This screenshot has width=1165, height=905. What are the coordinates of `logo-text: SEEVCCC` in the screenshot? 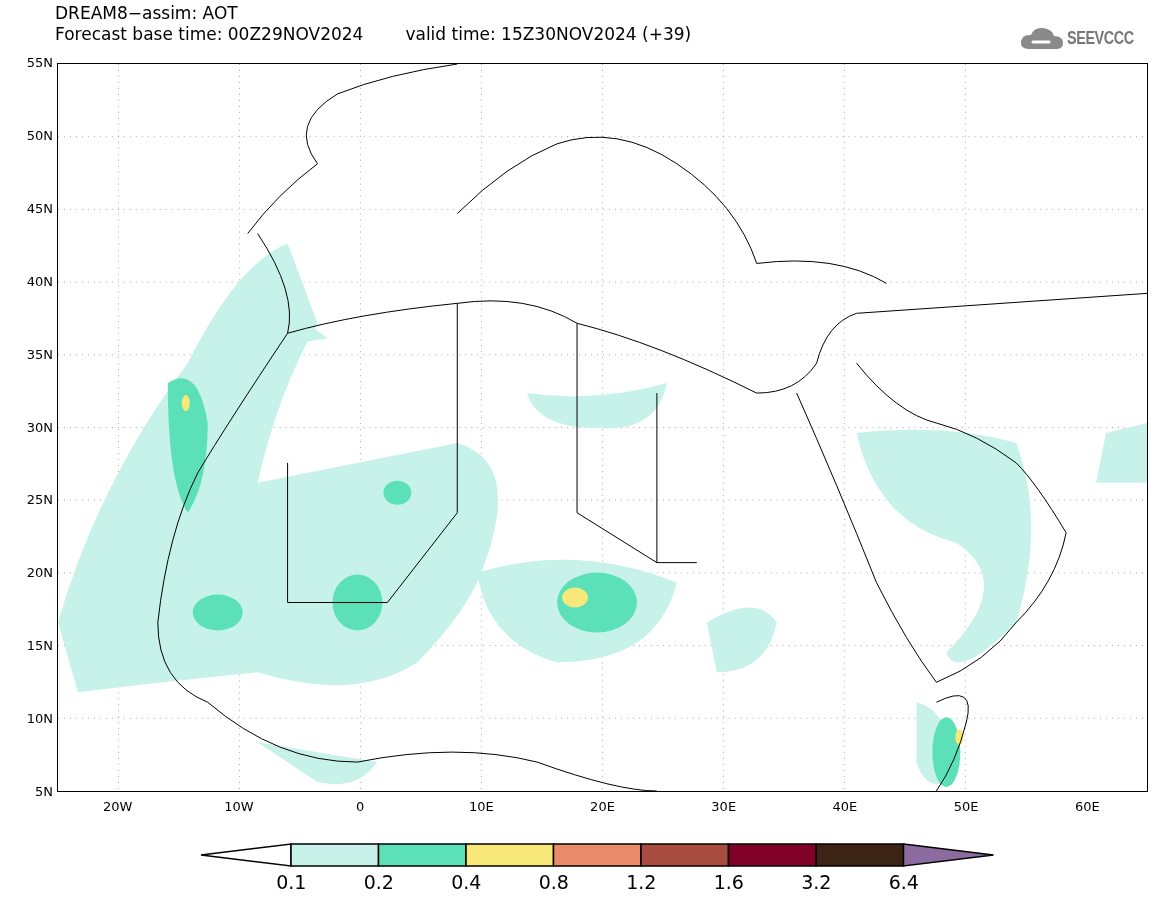 It's located at (1101, 38).